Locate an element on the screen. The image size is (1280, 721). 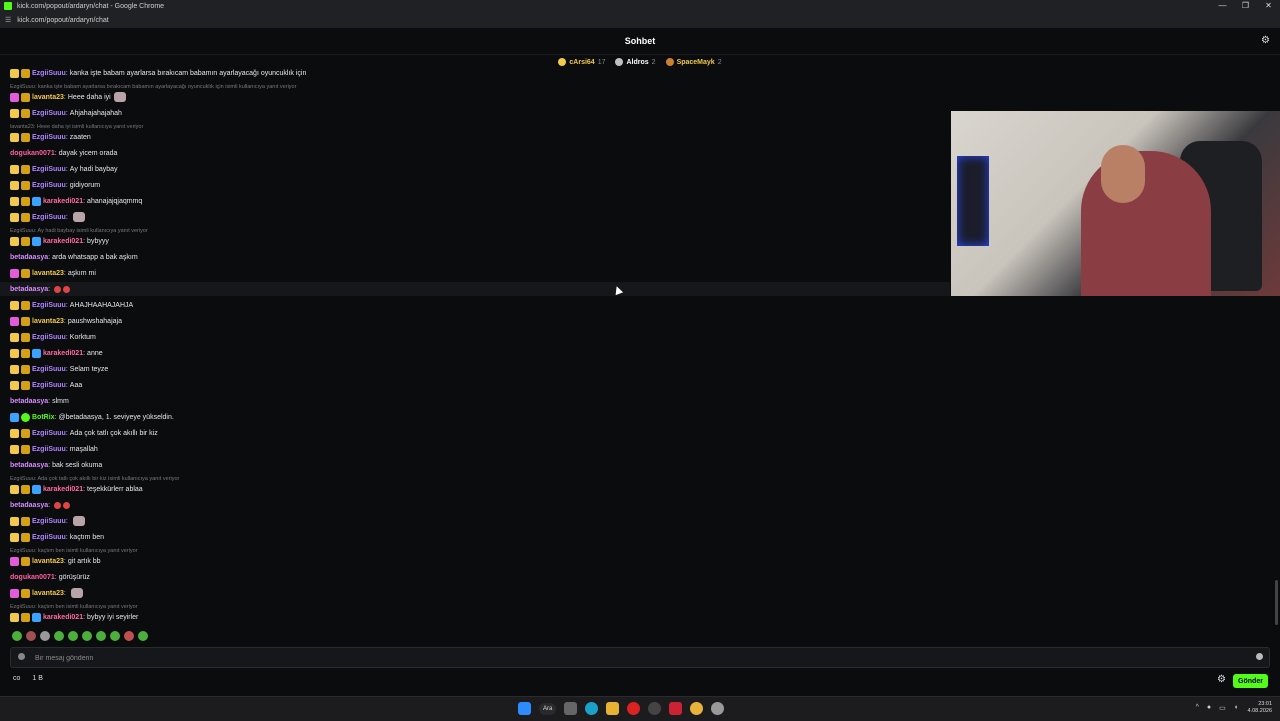
chat-message: karakedi021: ahanajajqjaqmmq is located at coordinates (76, 201).